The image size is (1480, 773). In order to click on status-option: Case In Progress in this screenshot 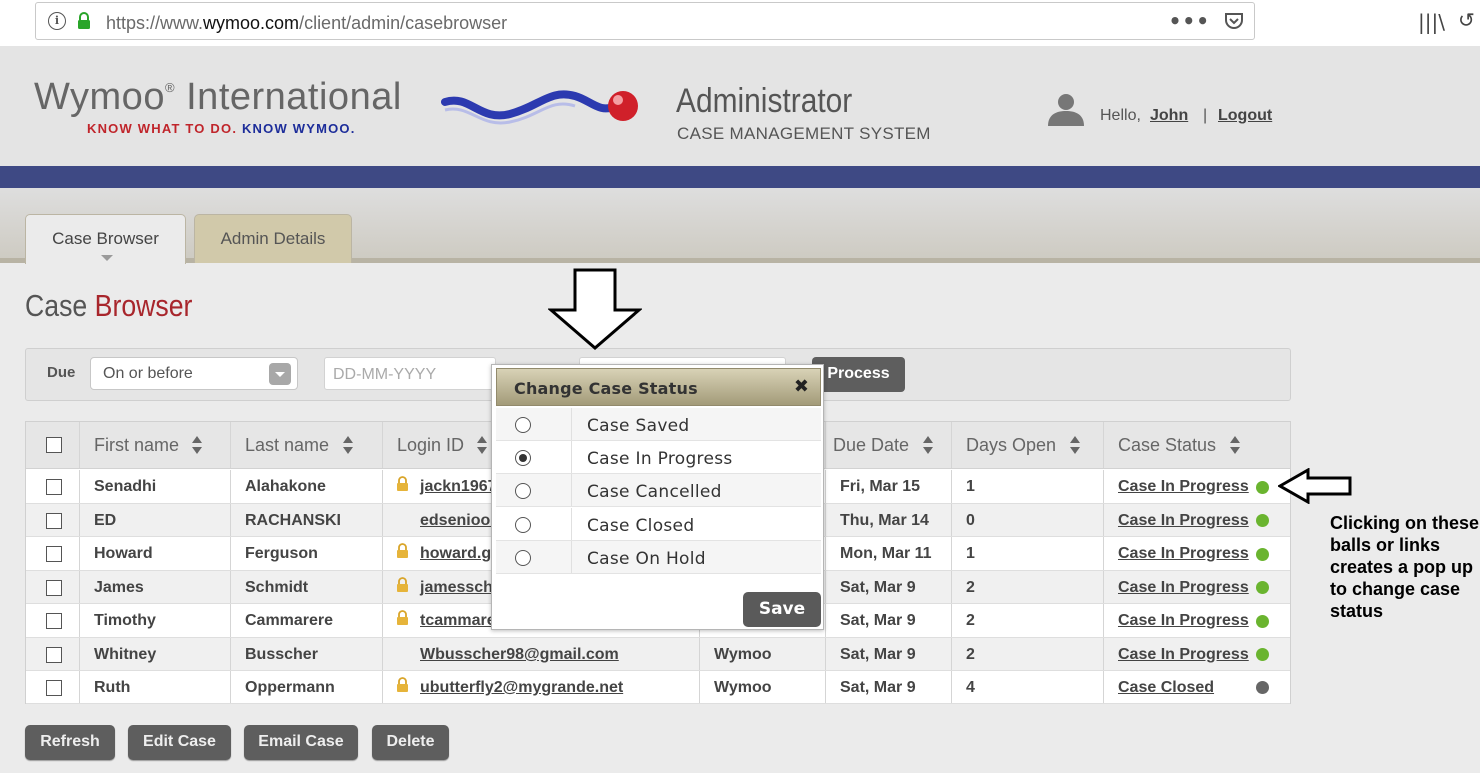, I will do `click(658, 457)`.